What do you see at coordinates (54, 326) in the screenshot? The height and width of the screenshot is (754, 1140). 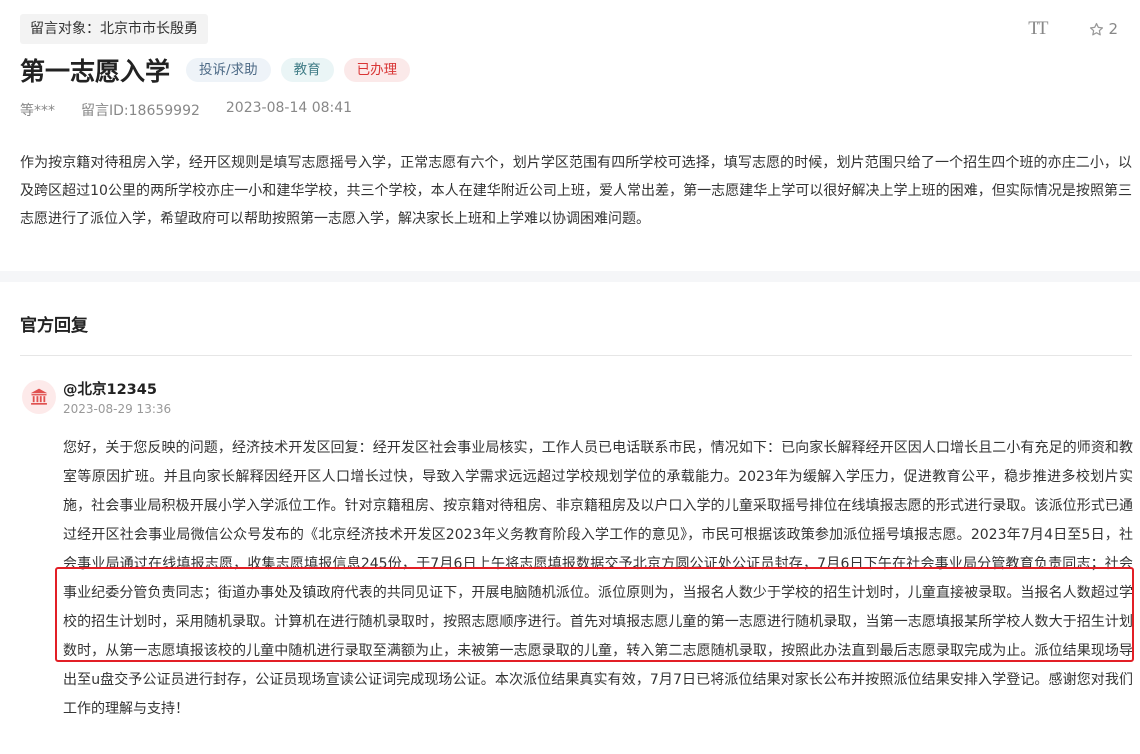 I see `official-reply-heading: 官方回复` at bounding box center [54, 326].